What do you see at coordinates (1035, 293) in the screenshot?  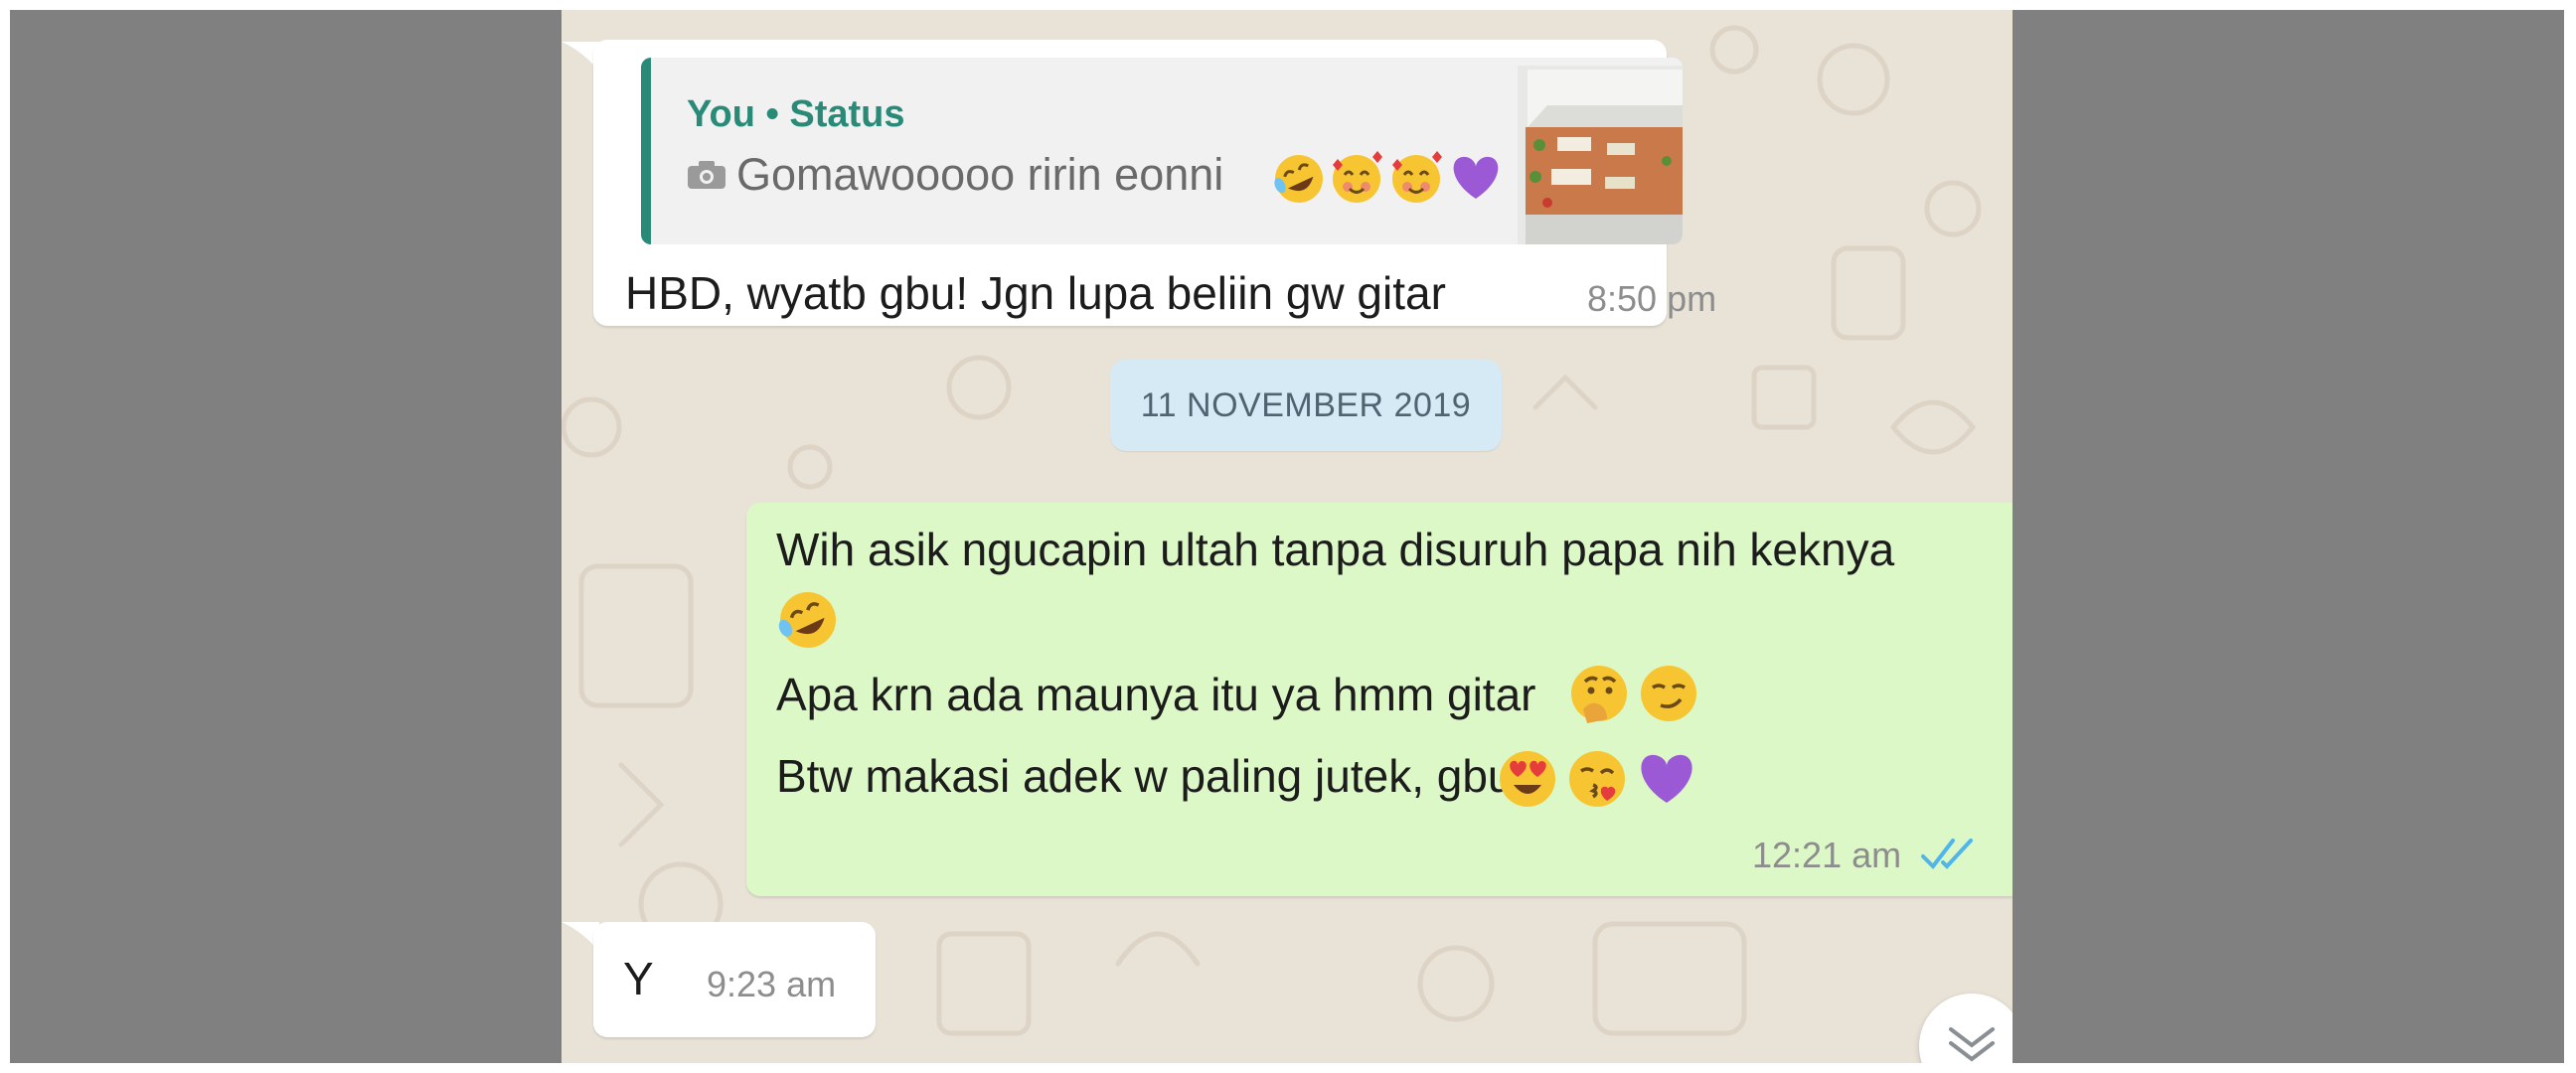 I see `message-text: HBD, wyatb gbu! Jgn lupa beliin gw gitar` at bounding box center [1035, 293].